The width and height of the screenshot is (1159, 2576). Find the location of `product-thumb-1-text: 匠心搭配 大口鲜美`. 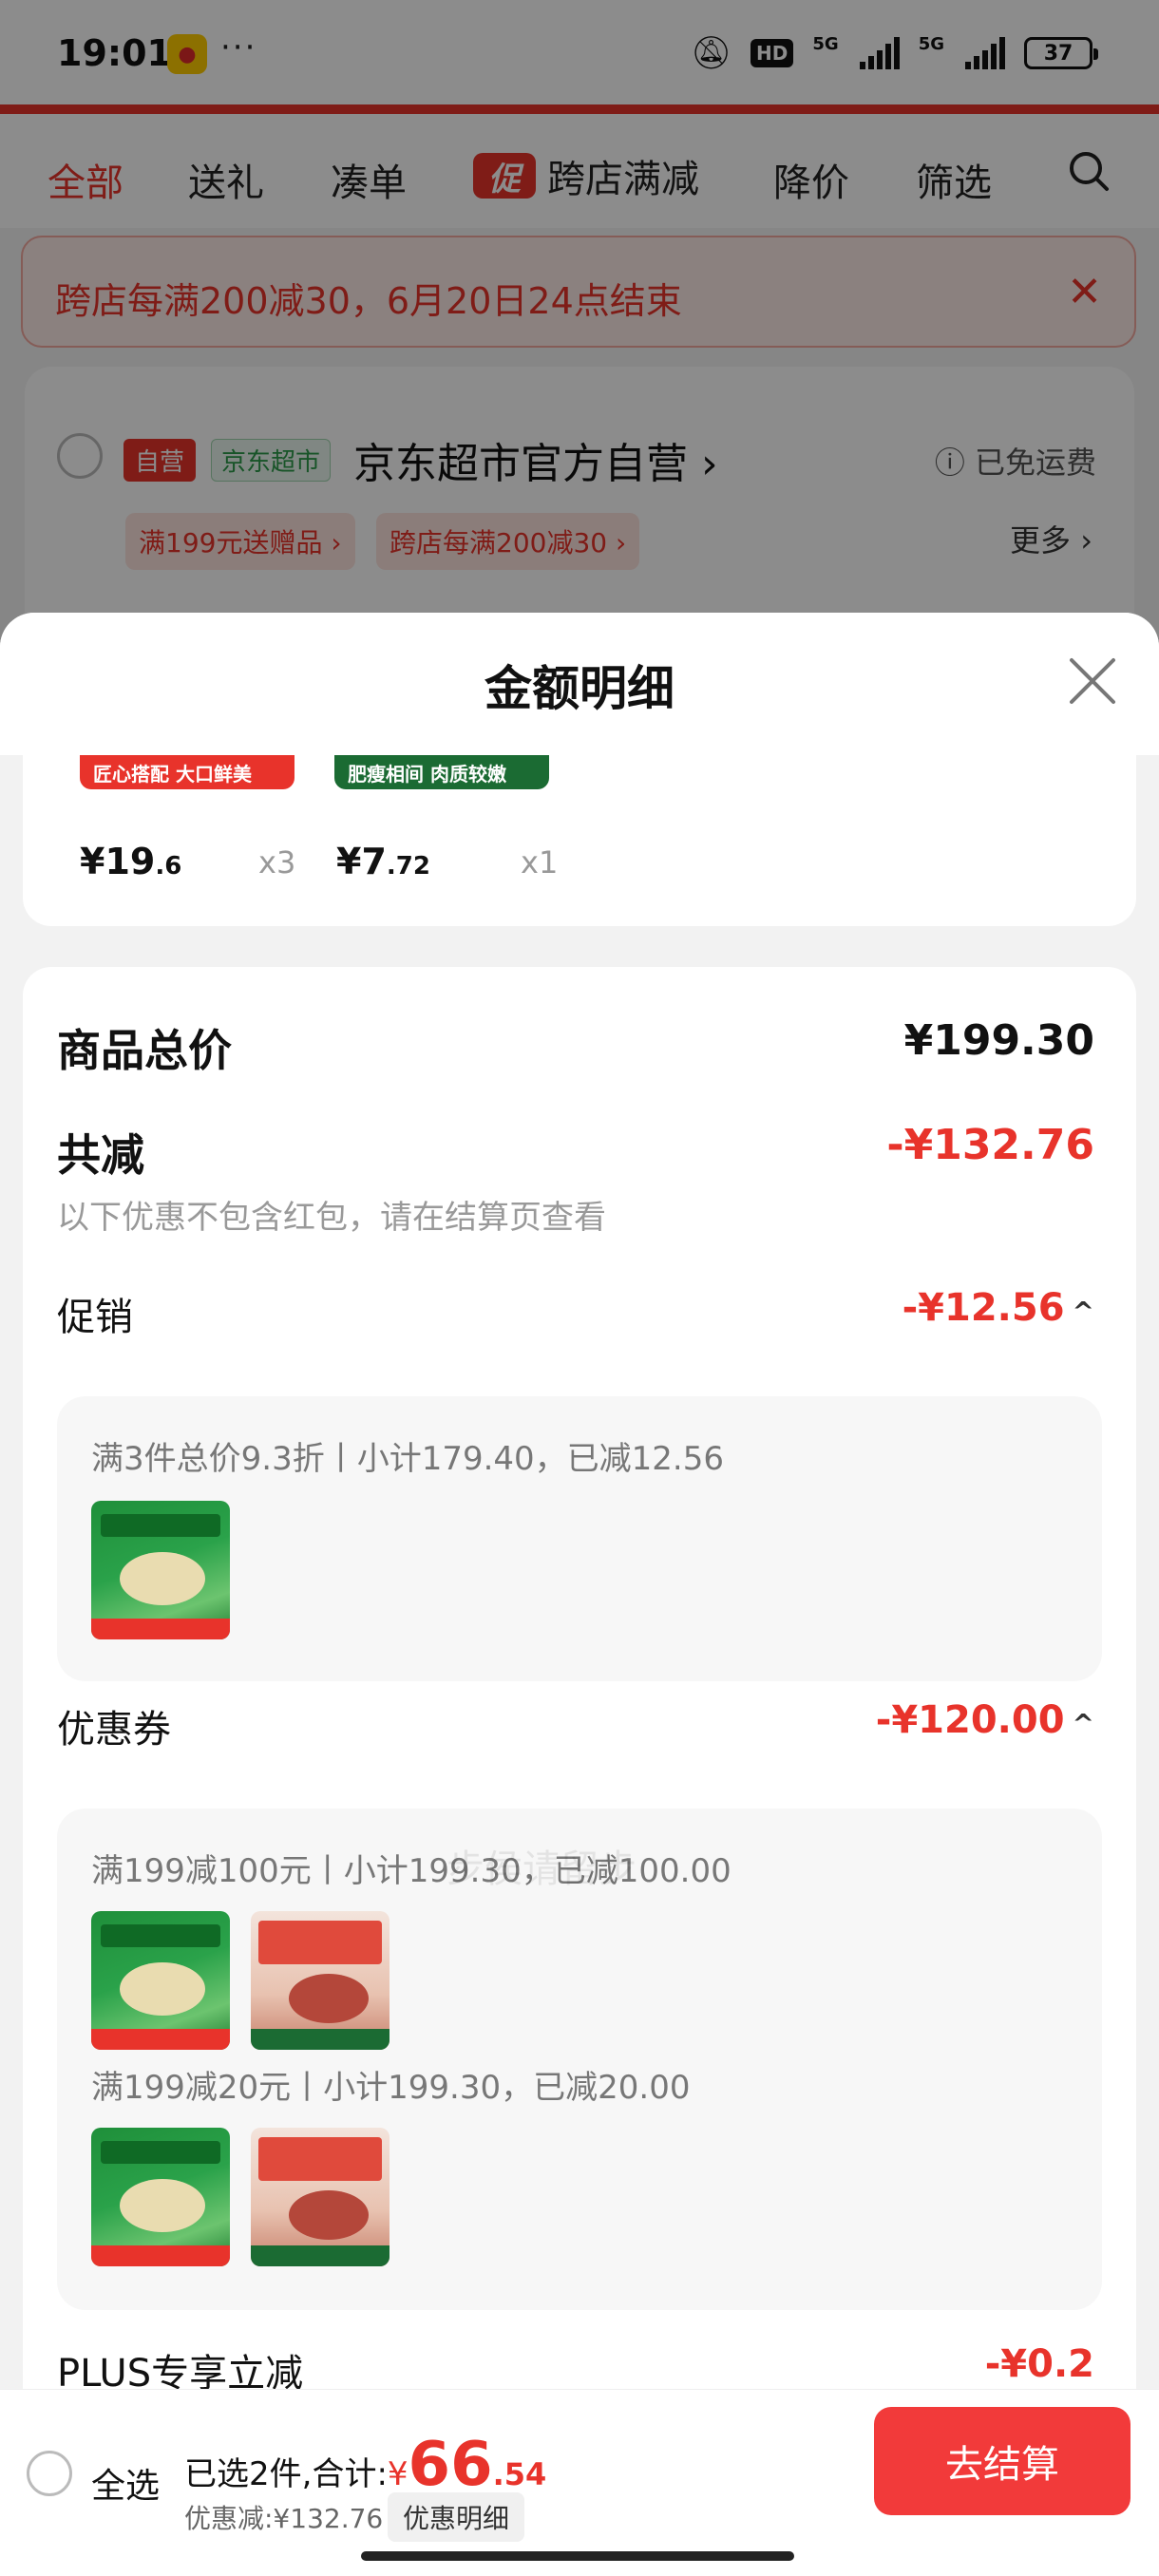

product-thumb-1-text: 匠心搭配 大口鲜美 is located at coordinates (172, 774).